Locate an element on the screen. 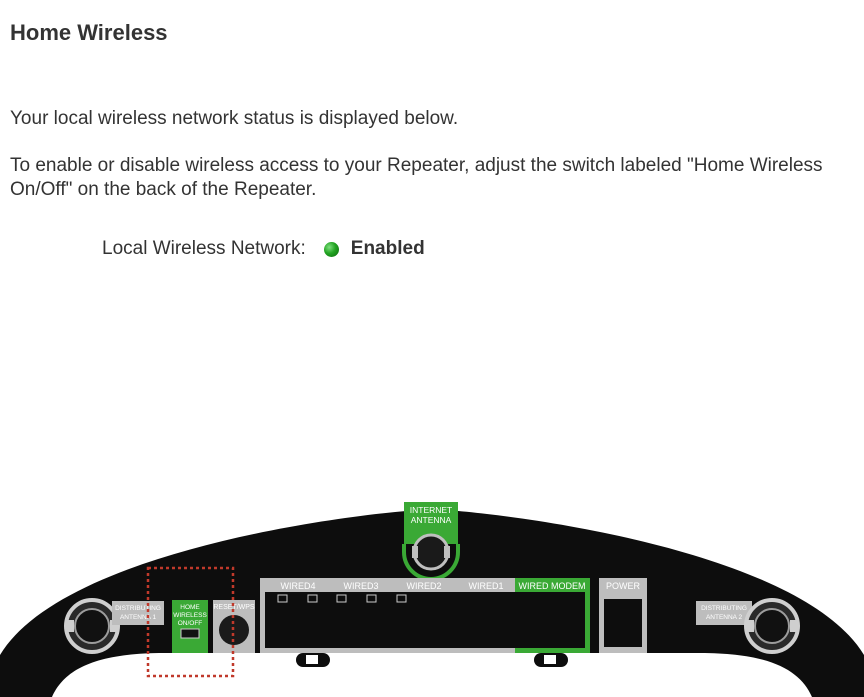  internet-antenna-label-2: ANTENNA is located at coordinates (431, 520).